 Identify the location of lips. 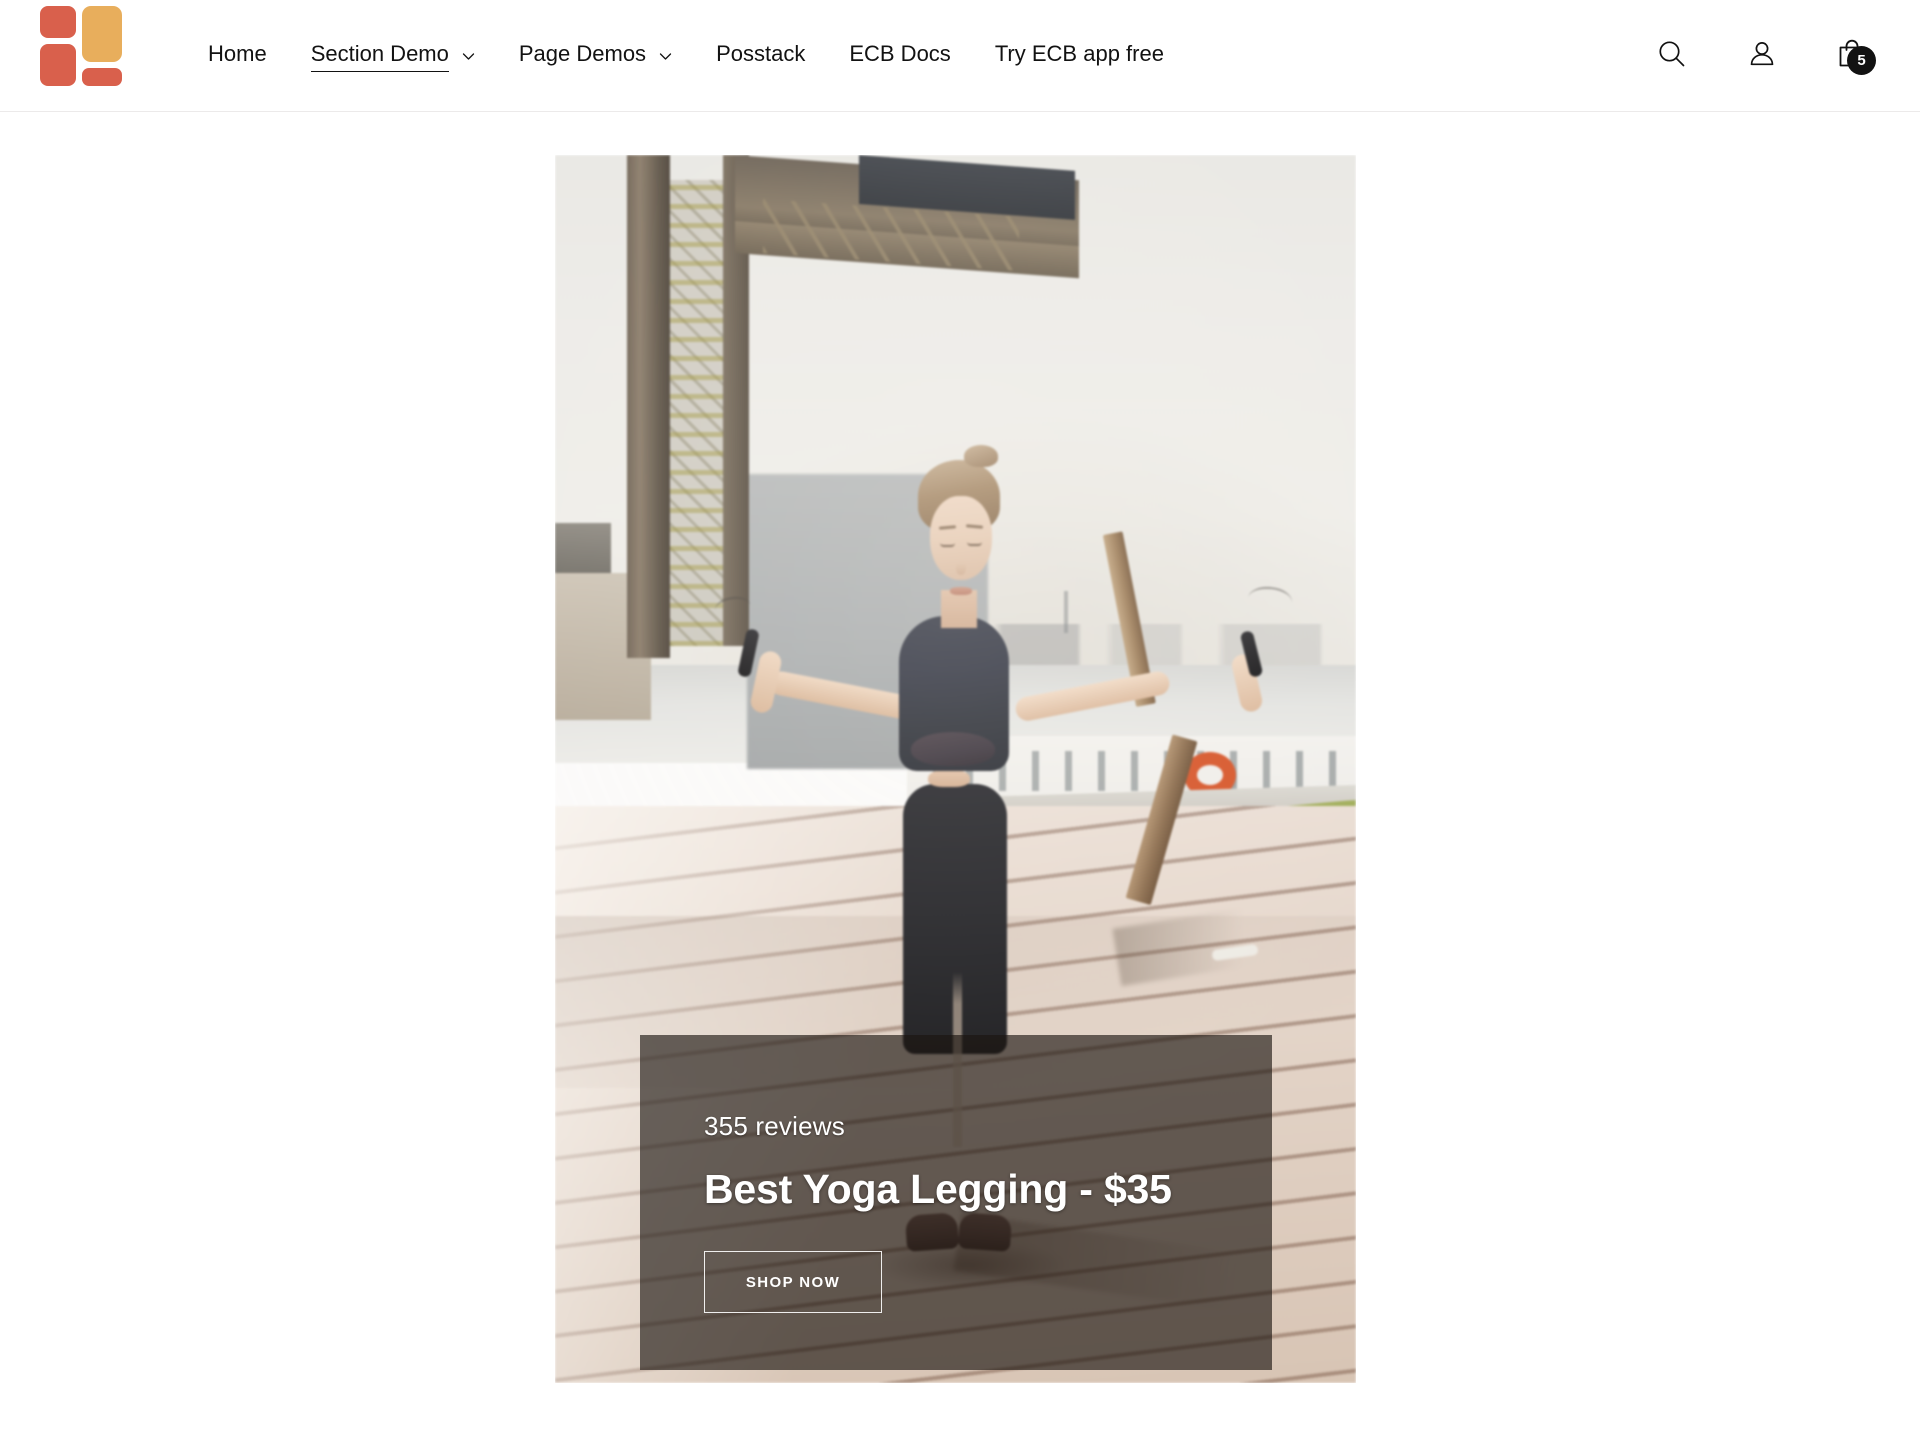
(960, 591).